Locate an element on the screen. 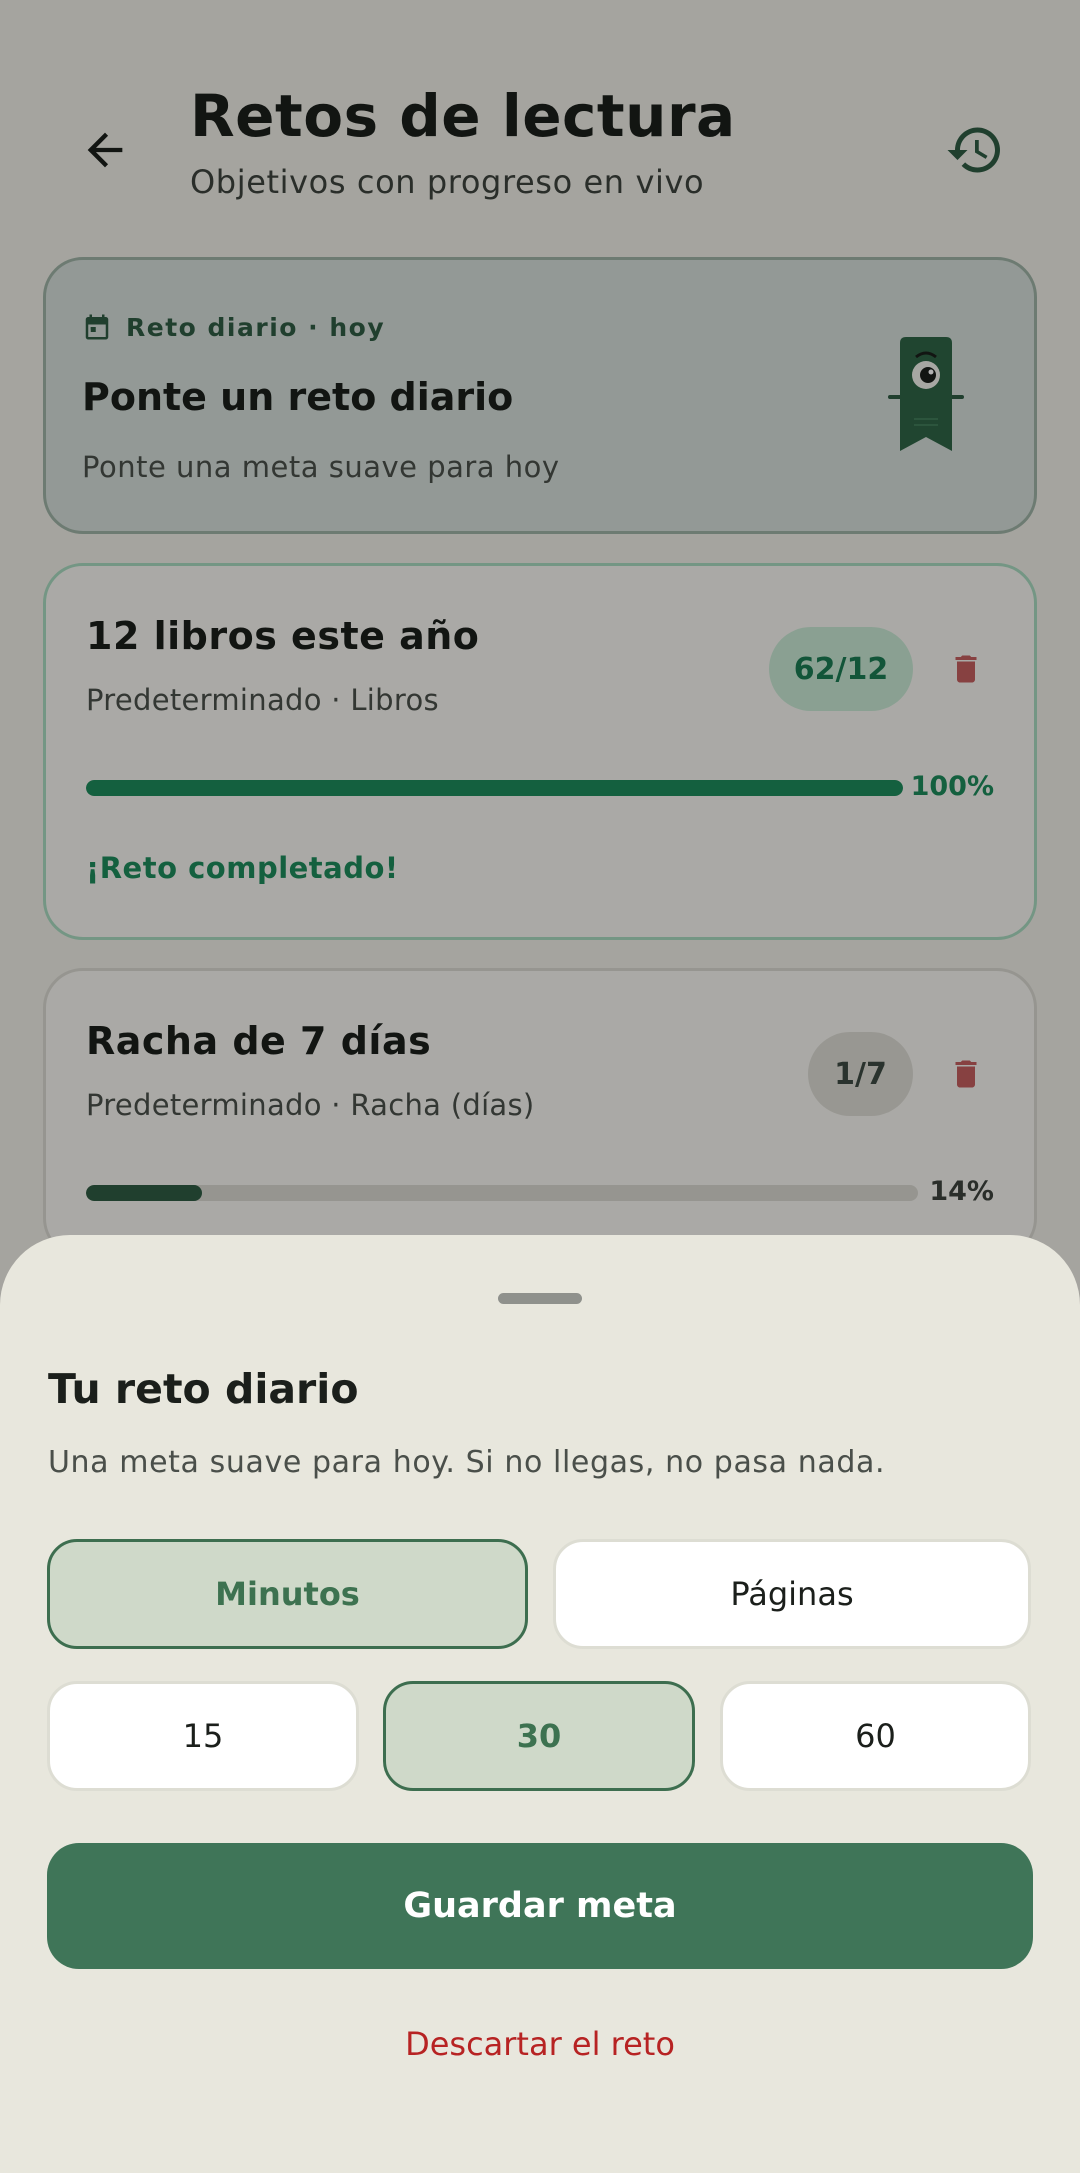 The height and width of the screenshot is (2173, 1080). sheet-drag-handle is located at coordinates (540, 1298).